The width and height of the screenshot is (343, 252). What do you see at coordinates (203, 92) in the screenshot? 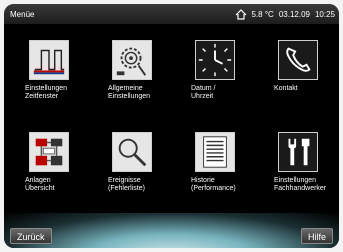
I see `tile-label: Datum / Uhrzeit` at bounding box center [203, 92].